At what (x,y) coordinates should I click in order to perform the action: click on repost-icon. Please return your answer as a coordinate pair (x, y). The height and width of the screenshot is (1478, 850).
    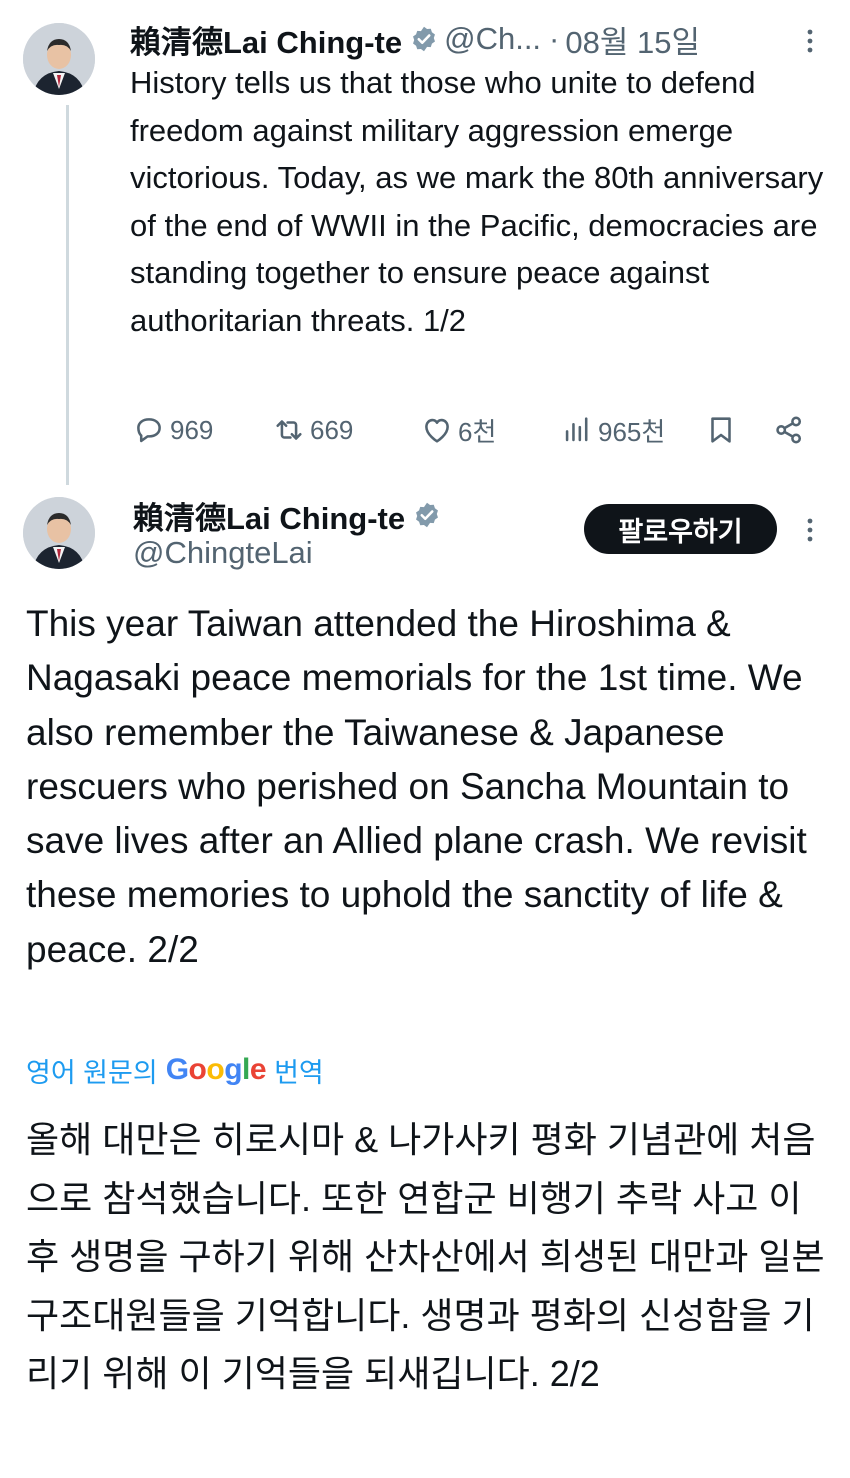
    Looking at the image, I should click on (289, 430).